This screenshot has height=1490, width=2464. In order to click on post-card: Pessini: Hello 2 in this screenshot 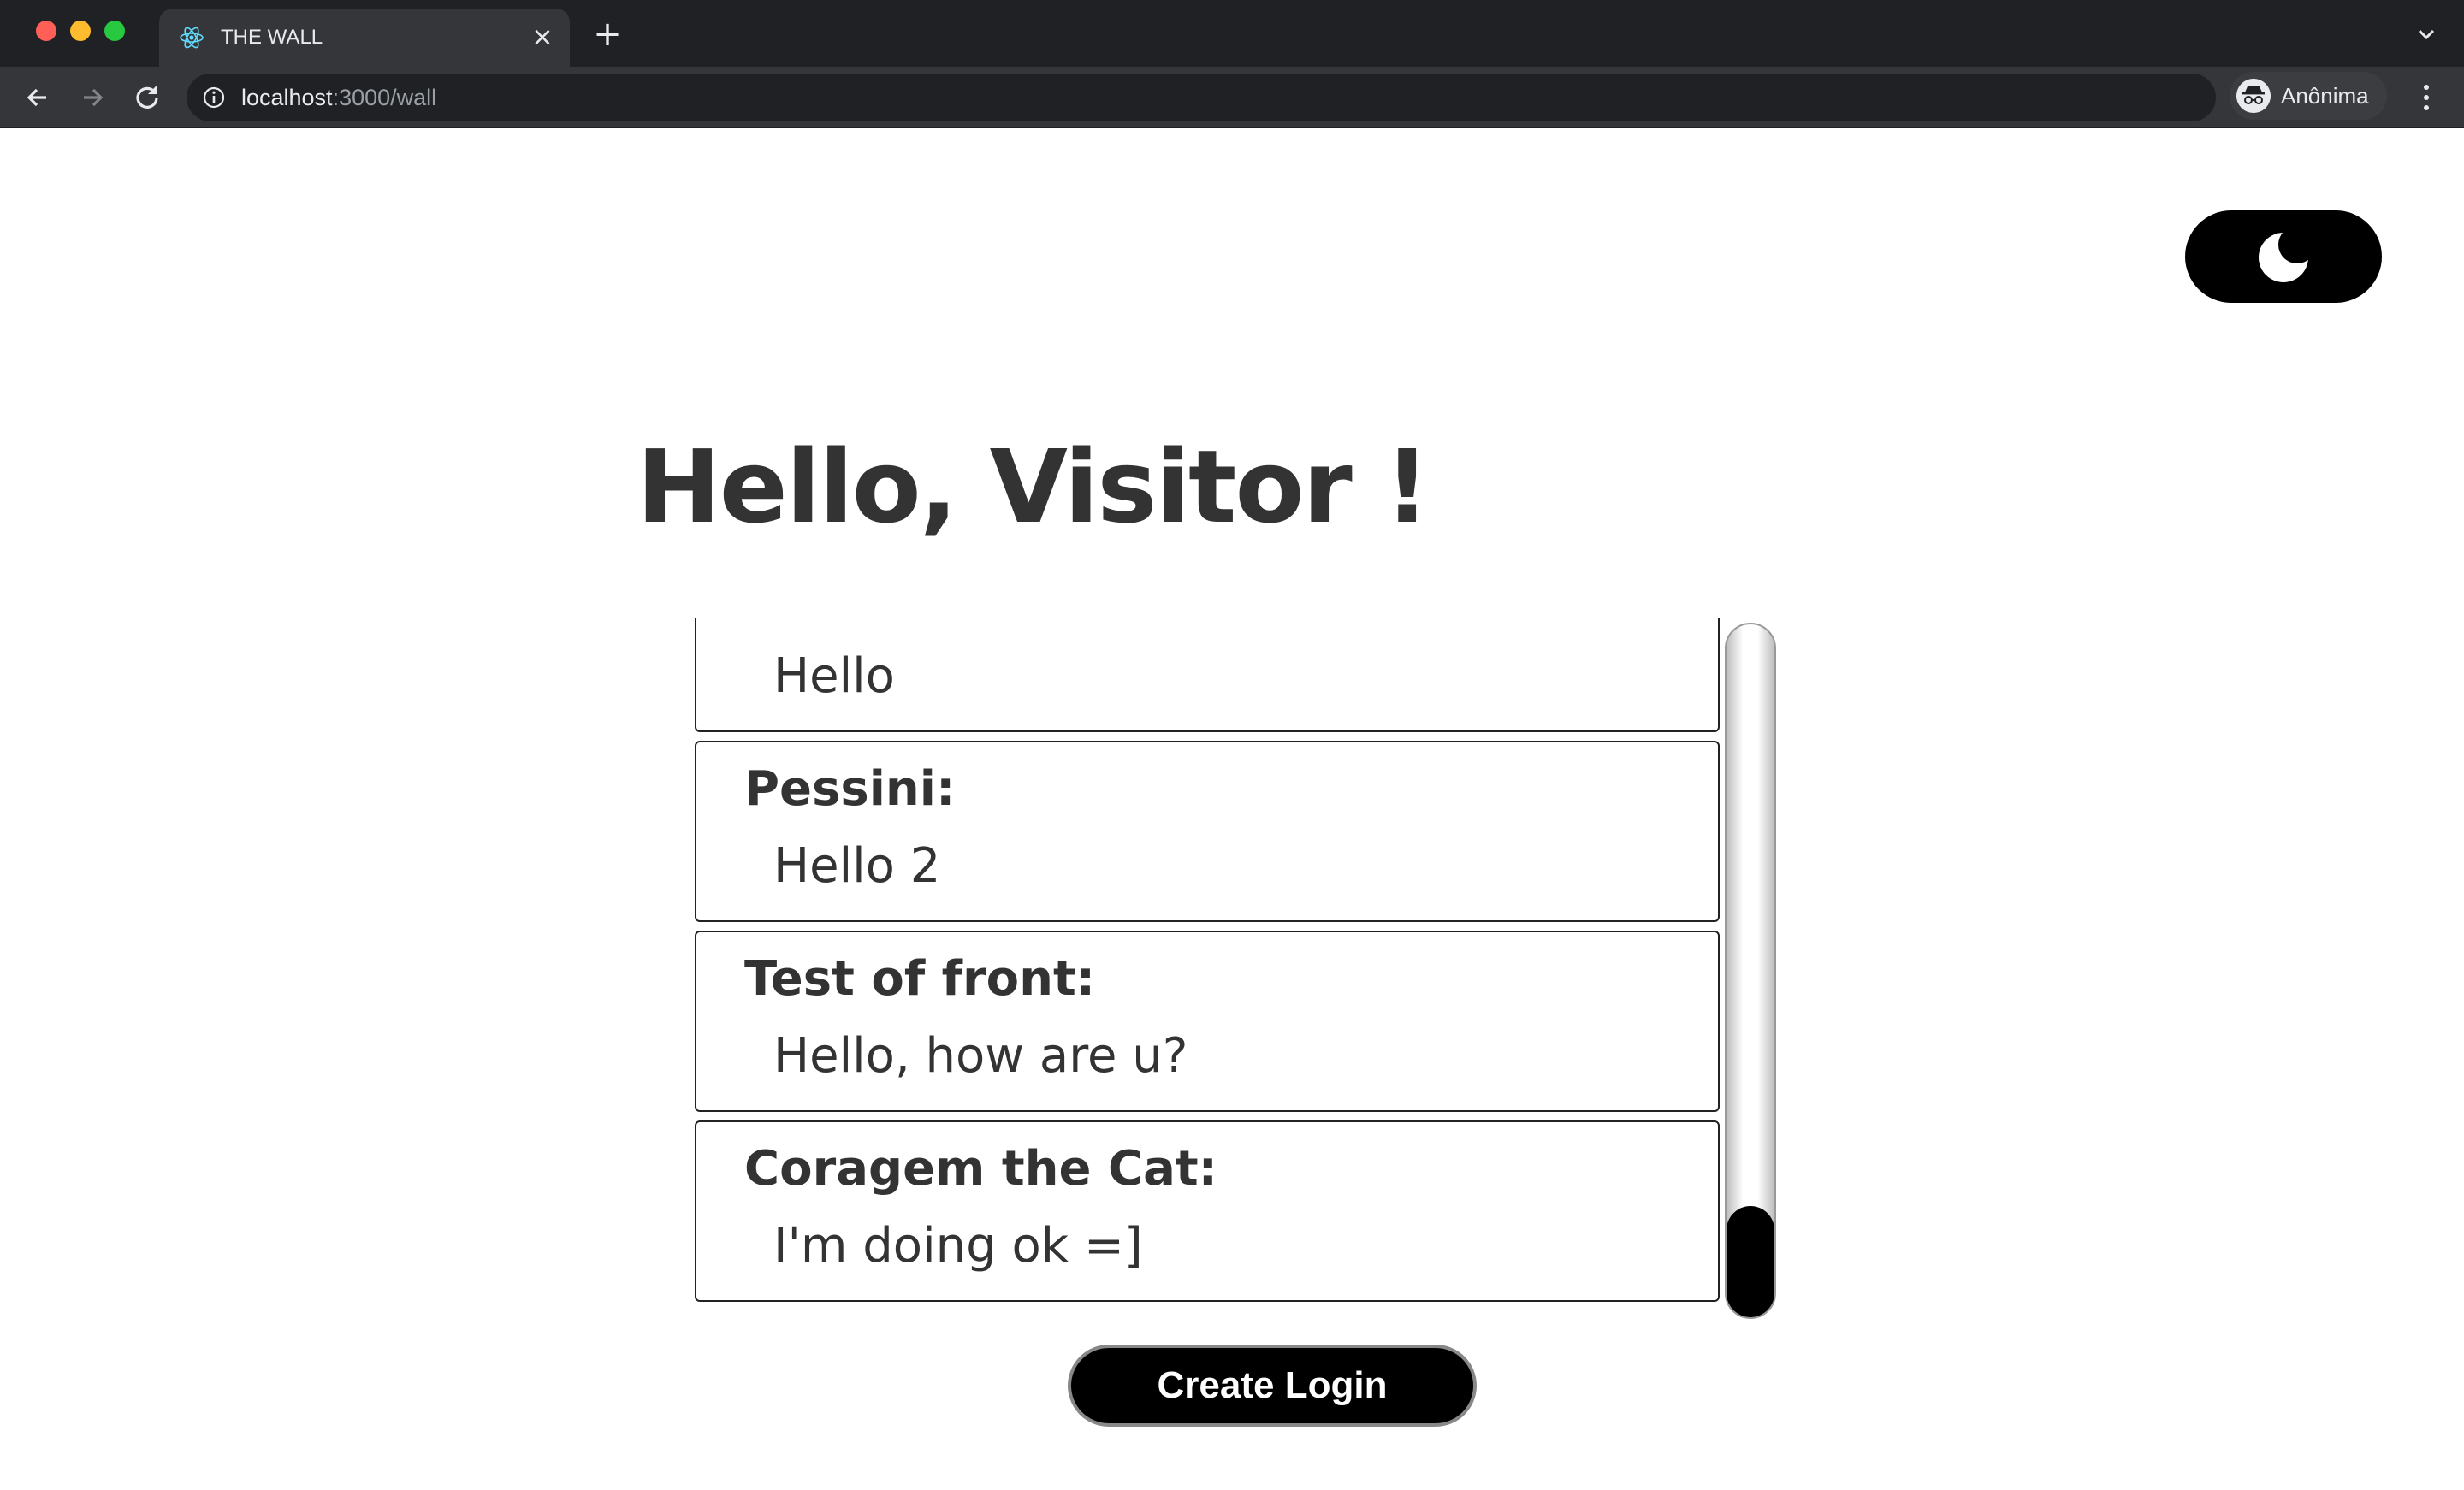, I will do `click(1207, 832)`.